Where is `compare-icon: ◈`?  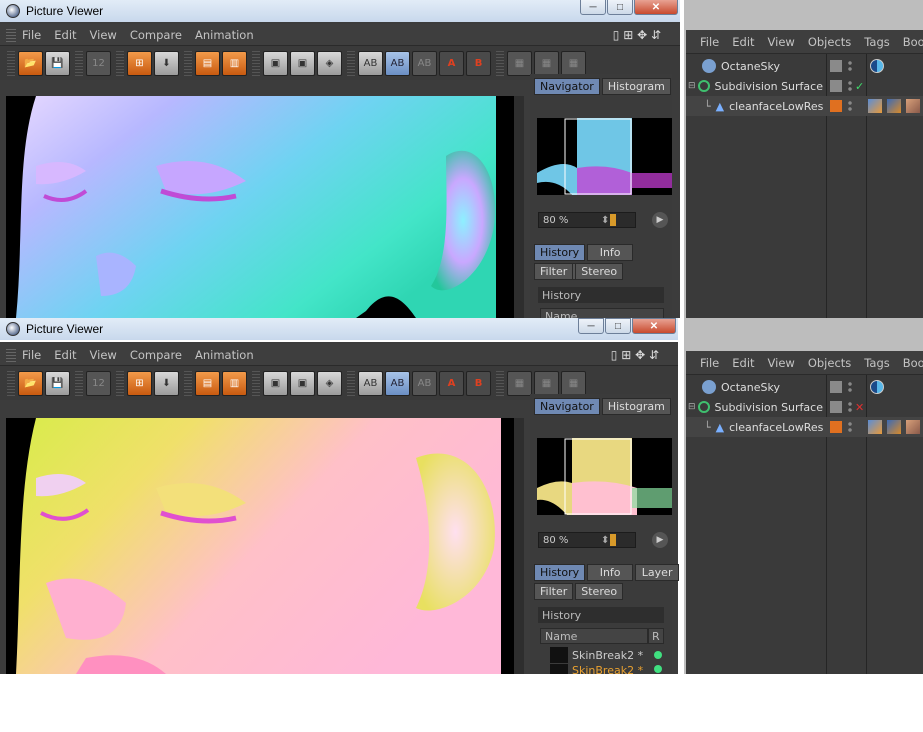 compare-icon: ◈ is located at coordinates (329, 383).